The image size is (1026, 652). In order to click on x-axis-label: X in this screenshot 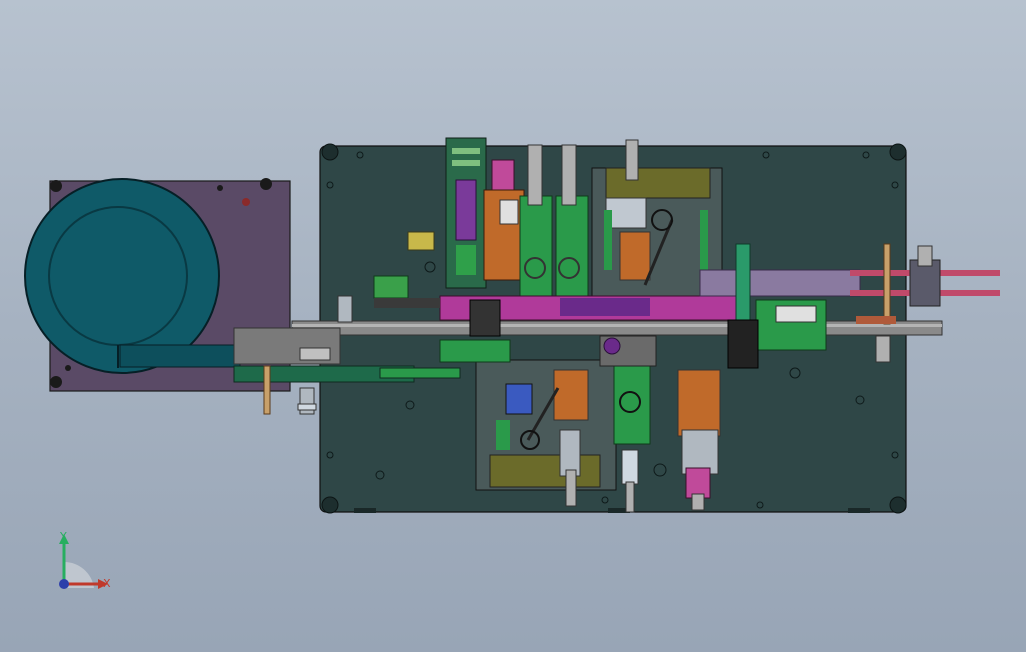, I will do `click(107, 583)`.